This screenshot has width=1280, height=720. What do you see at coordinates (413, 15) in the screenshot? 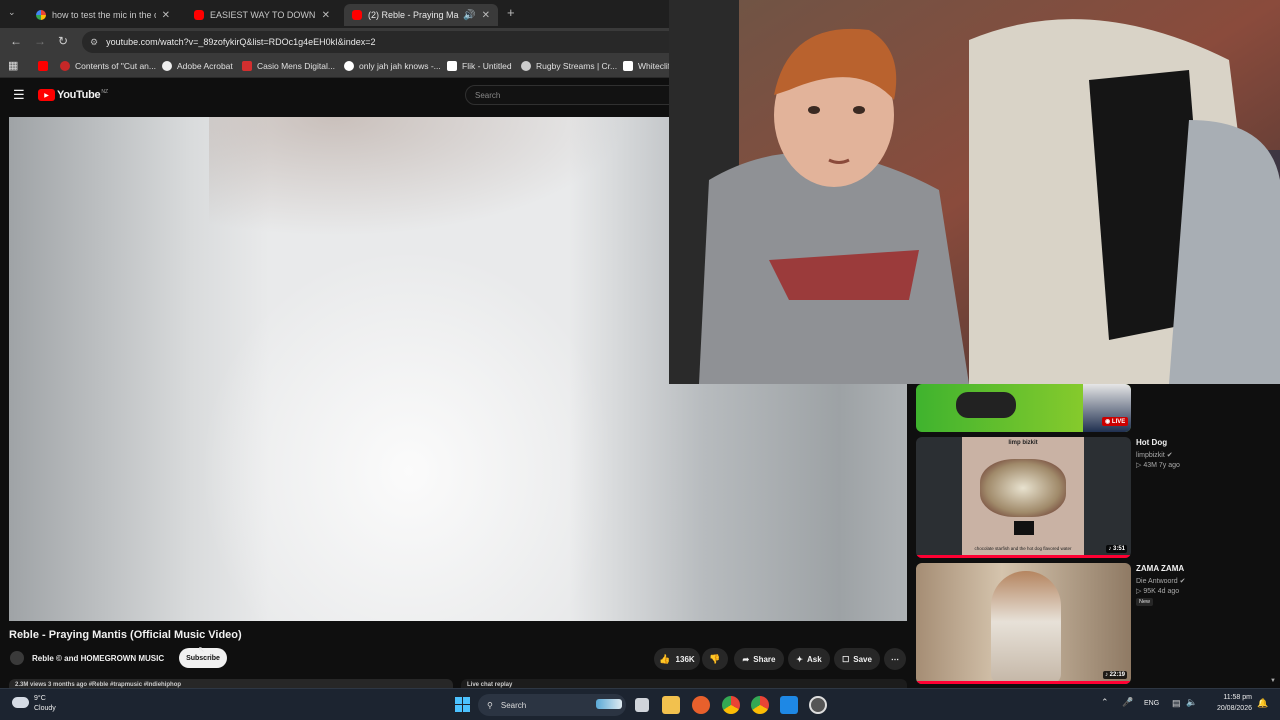
I see `tab-title: (2) Reble - Praying Mantis` at bounding box center [413, 15].